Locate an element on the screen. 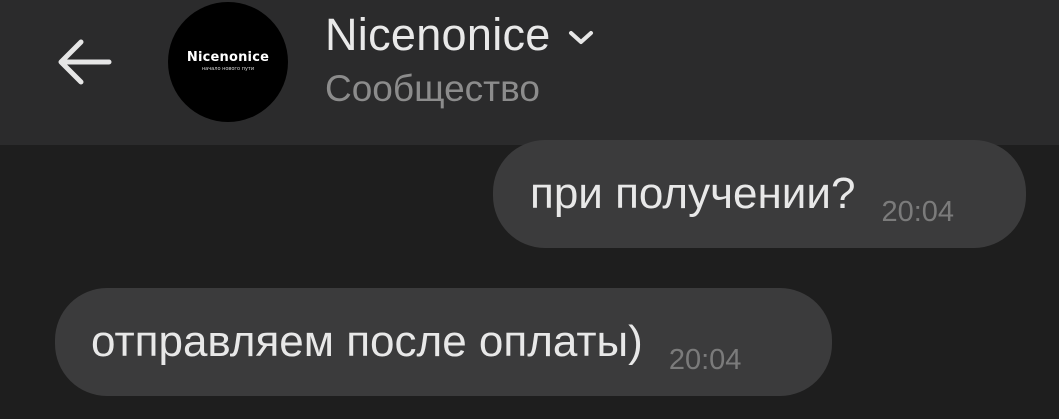  back-button is located at coordinates (83, 62).